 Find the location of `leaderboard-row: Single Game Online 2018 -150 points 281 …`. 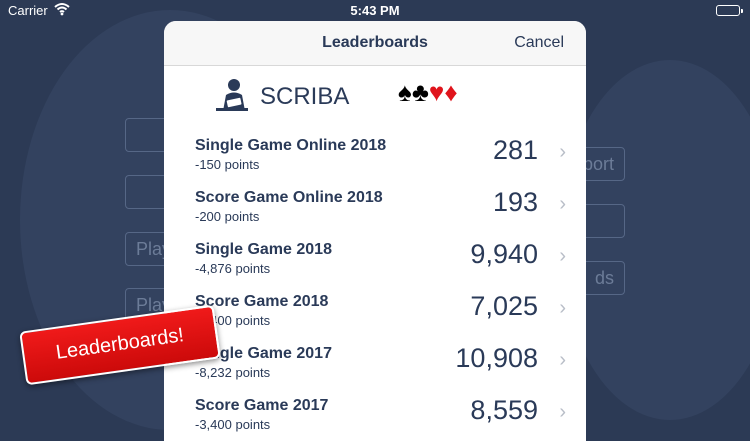

leaderboard-row: Single Game Online 2018 -150 points 281 … is located at coordinates (375, 157).